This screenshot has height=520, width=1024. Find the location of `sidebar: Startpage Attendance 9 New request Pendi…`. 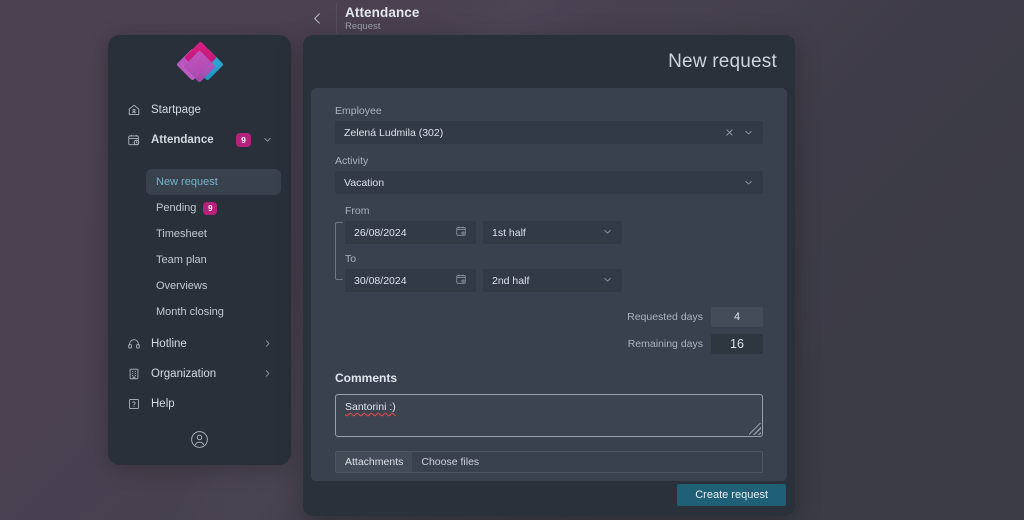

sidebar: Startpage Attendance 9 New request Pendi… is located at coordinates (199, 250).